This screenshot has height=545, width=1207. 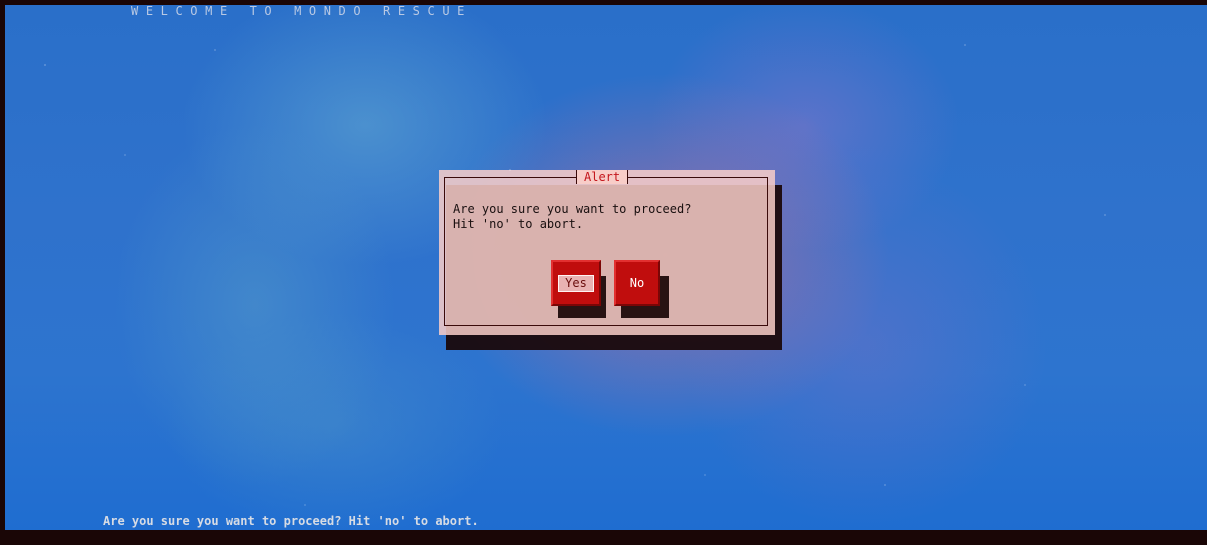 I want to click on screen-title: WELCOME TO MONDO RESCUE, so click(x=301, y=11).